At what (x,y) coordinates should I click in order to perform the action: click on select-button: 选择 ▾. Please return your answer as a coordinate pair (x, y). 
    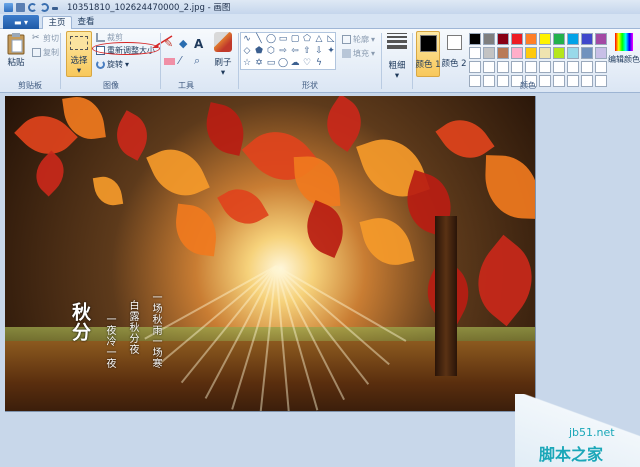
    Looking at the image, I should click on (79, 54).